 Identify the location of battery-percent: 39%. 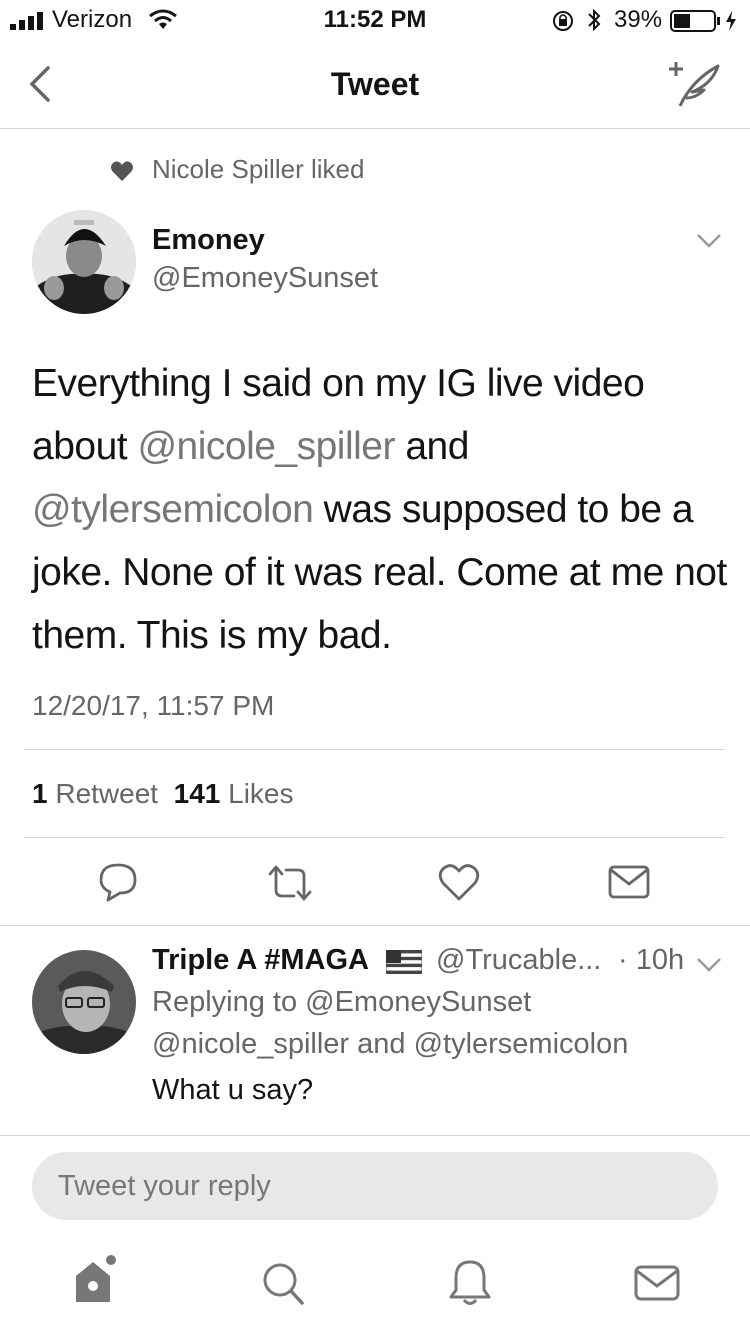
(638, 19).